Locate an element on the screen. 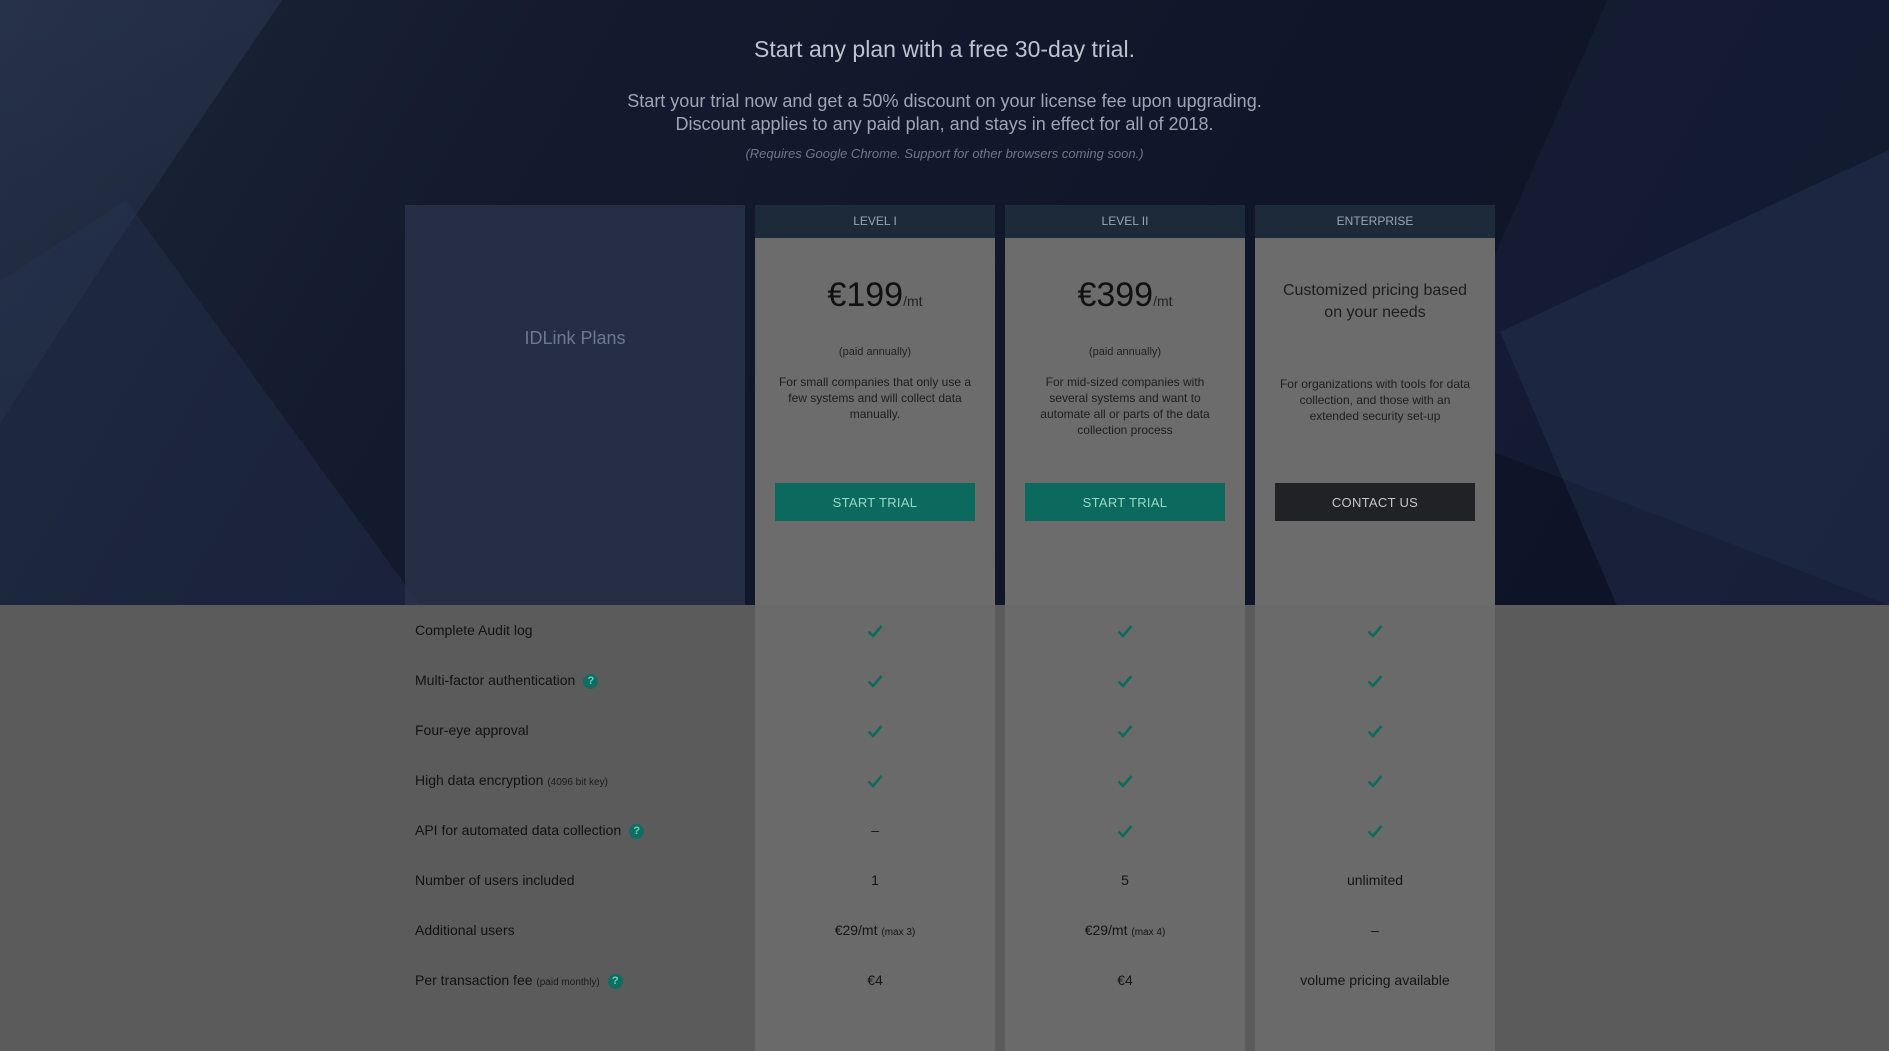 The height and width of the screenshot is (1051, 1889). contact-us-button: CONTACT US is located at coordinates (1375, 502).